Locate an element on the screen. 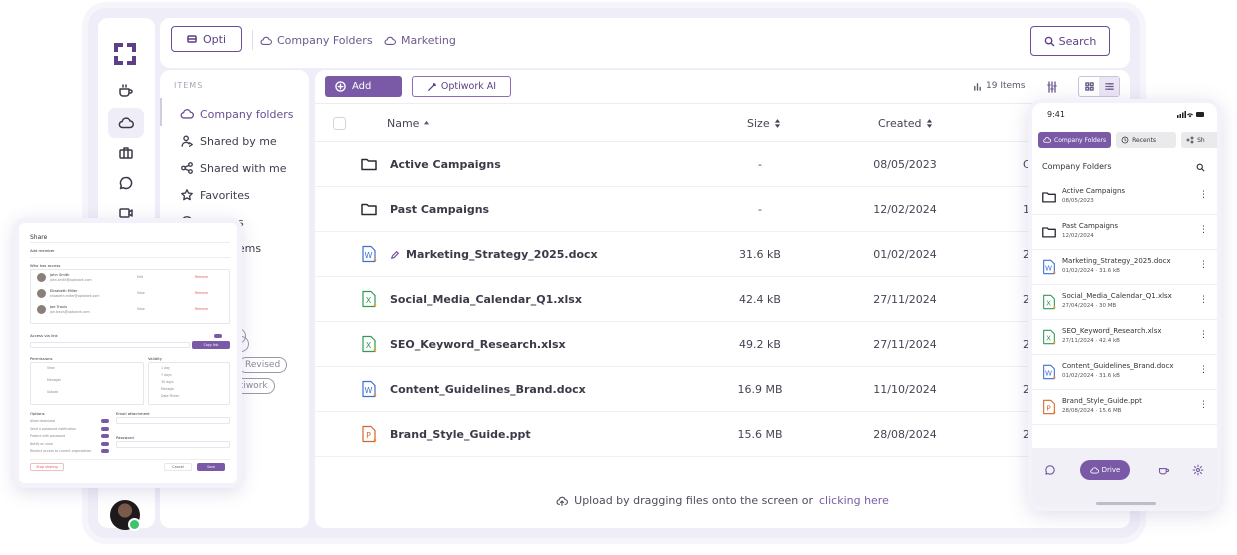 This screenshot has width=1237, height=555. drive-nav-button: Drive is located at coordinates (1105, 470).